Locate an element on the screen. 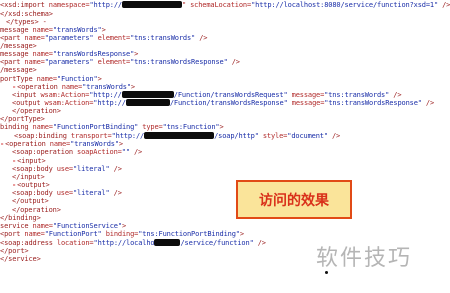 This screenshot has height=293, width=450. xml-line: </service> is located at coordinates (20, 259).